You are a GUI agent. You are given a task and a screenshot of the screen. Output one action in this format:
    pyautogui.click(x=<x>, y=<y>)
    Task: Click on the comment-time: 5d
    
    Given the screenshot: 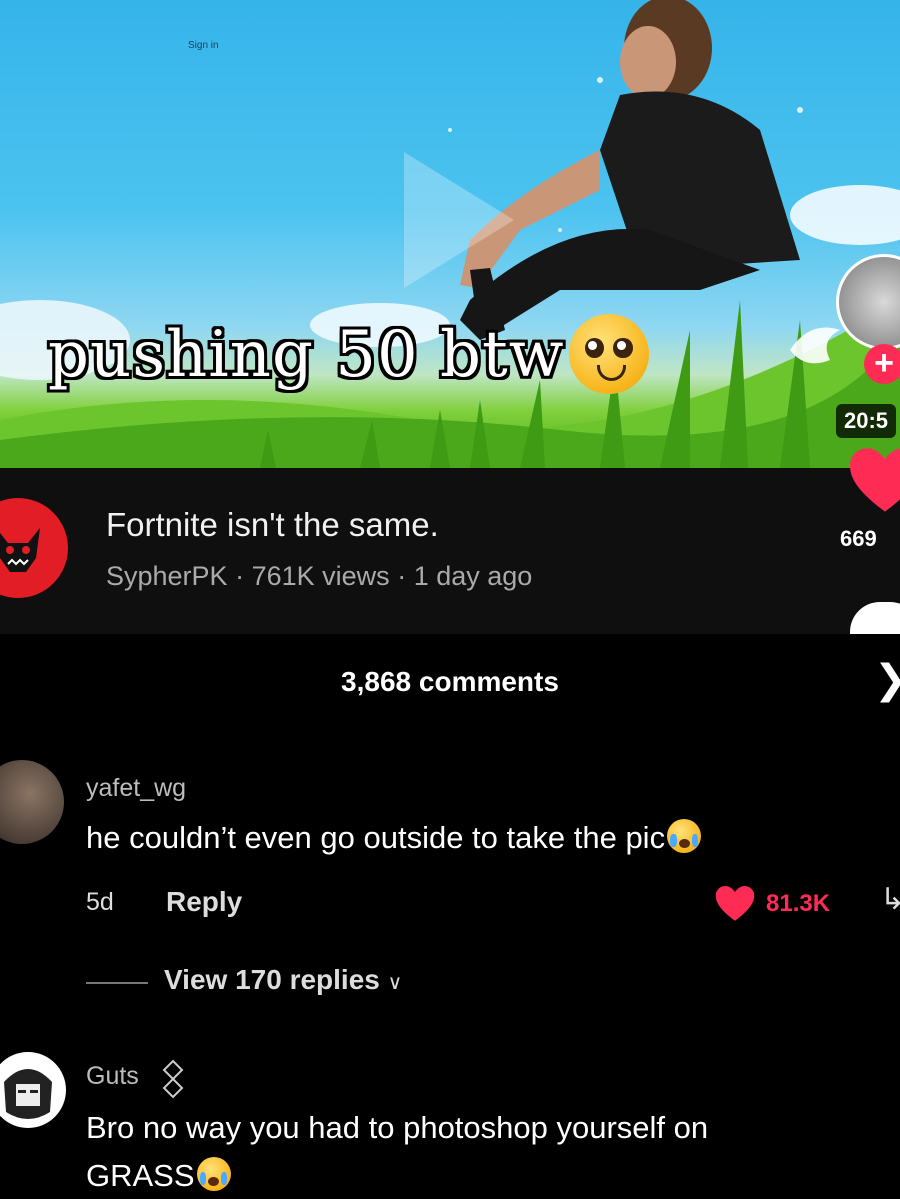 What is the action you would take?
    pyautogui.click(x=100, y=902)
    